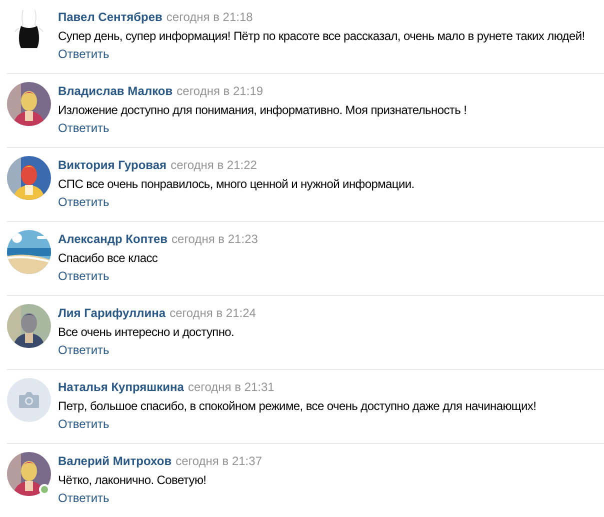  I want to click on author-name: Владислав Малков, so click(115, 91).